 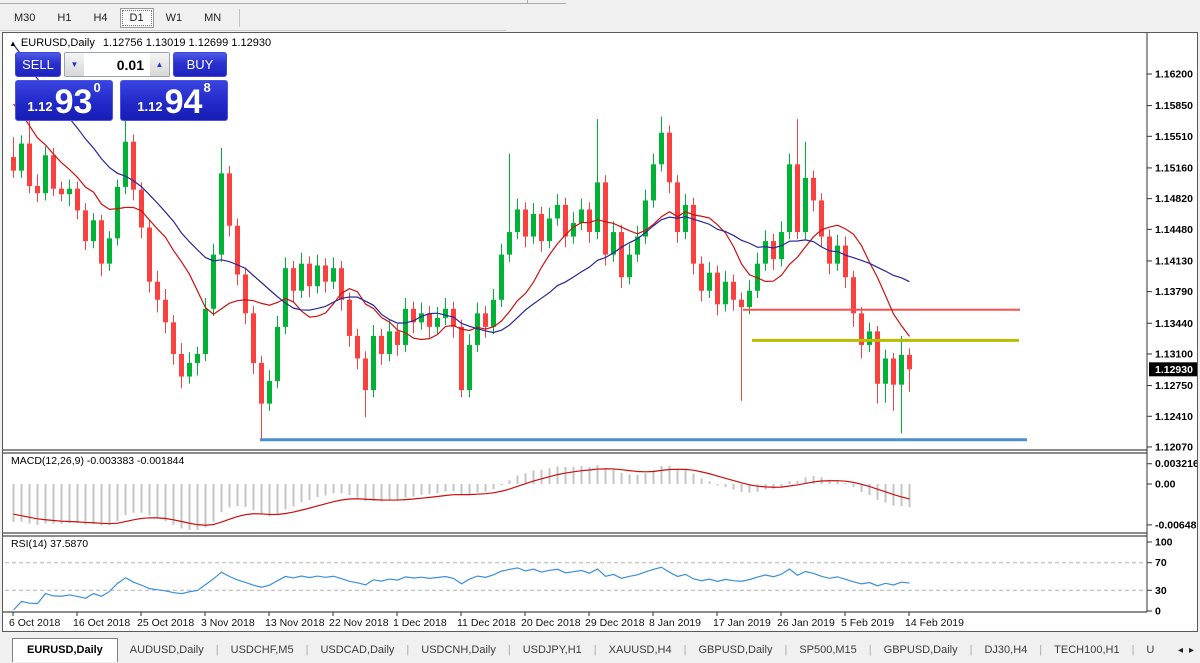 I want to click on rsi-axis-label: 100, so click(x=1164, y=543).